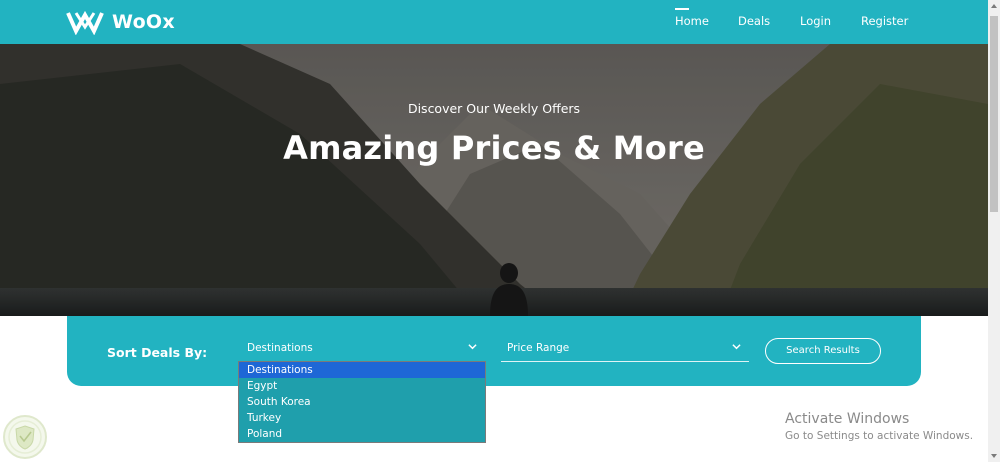 The image size is (1000, 462). Describe the element at coordinates (143, 22) in the screenshot. I see `brand-name: WoOx` at that location.